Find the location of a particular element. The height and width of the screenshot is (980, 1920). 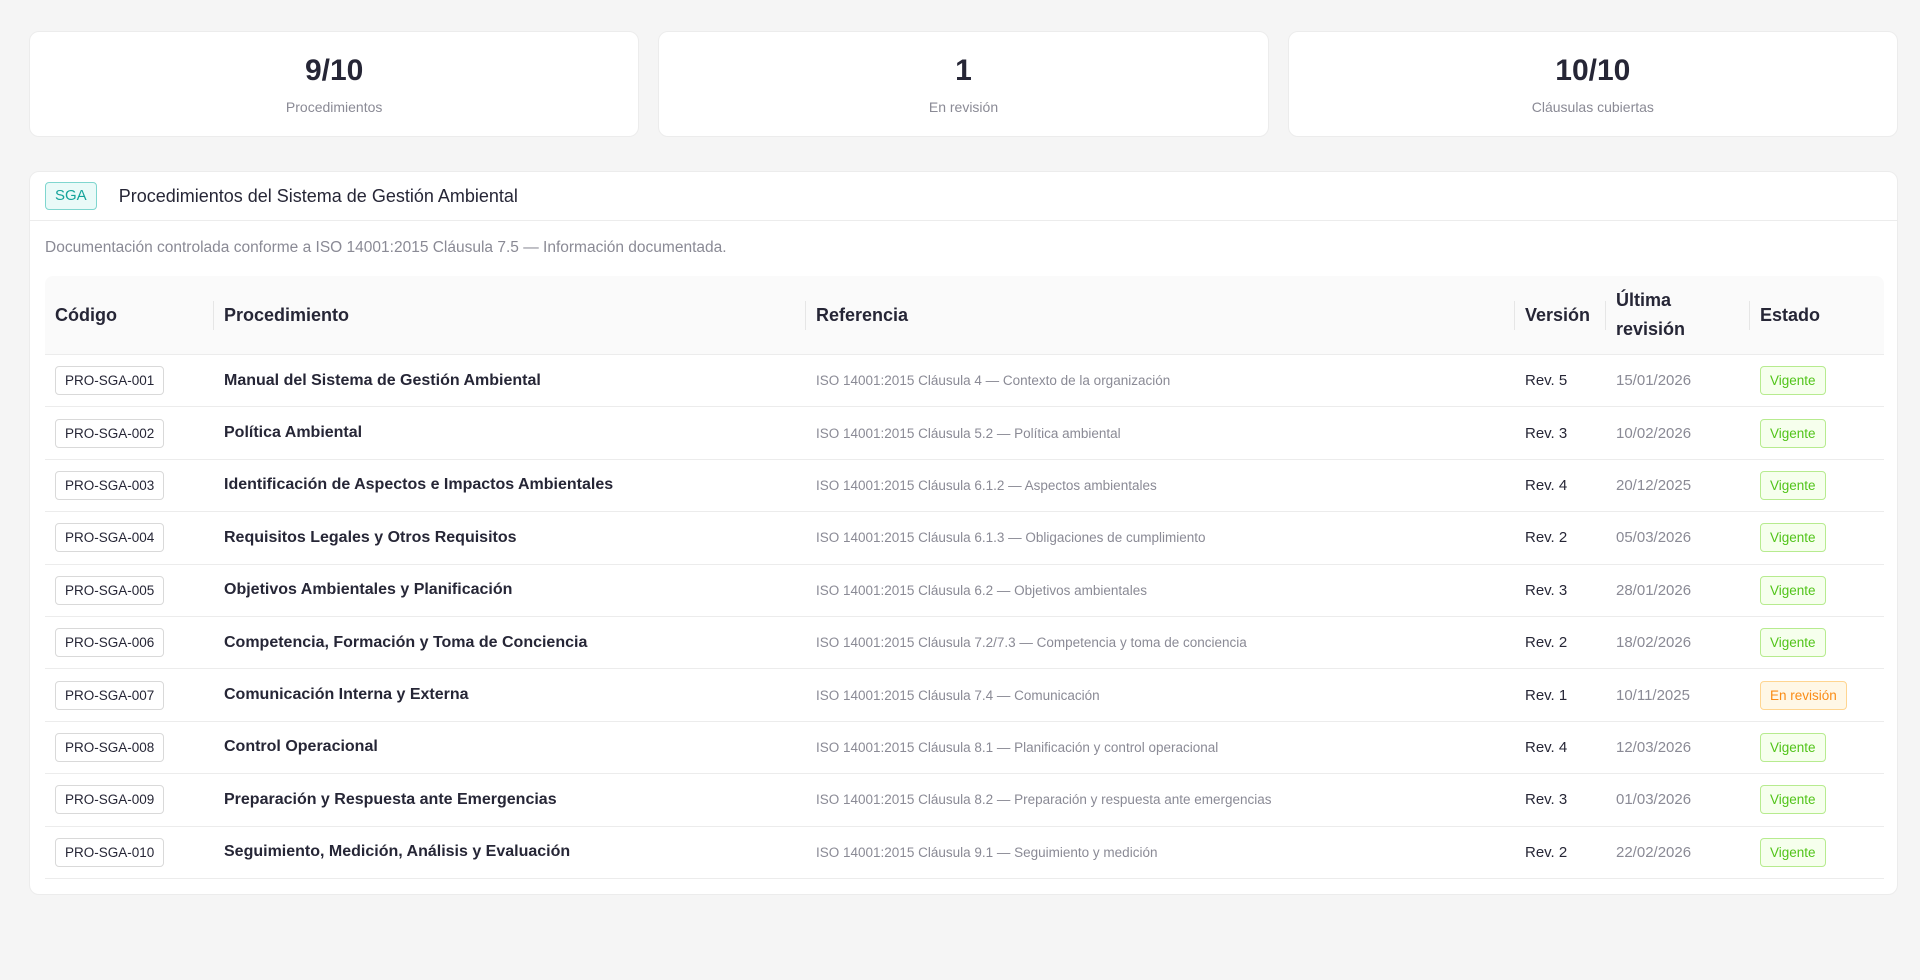

cell-last-revision: 10/02/2026 is located at coordinates (1678, 433).